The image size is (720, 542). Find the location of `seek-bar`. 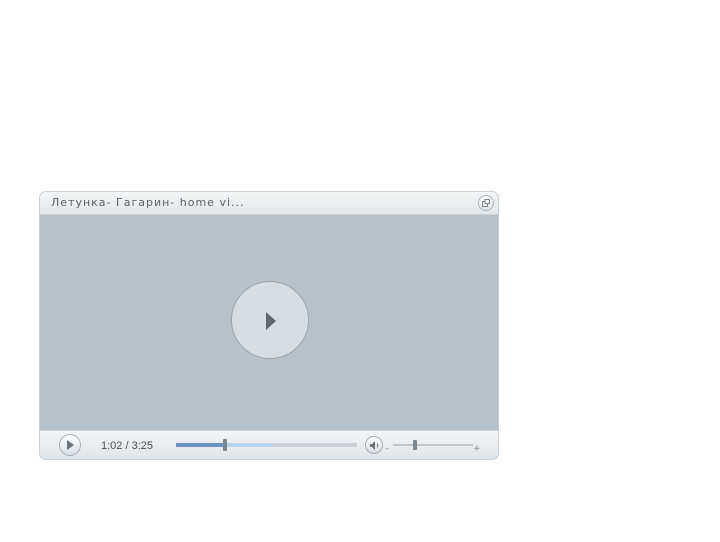

seek-bar is located at coordinates (266, 445).